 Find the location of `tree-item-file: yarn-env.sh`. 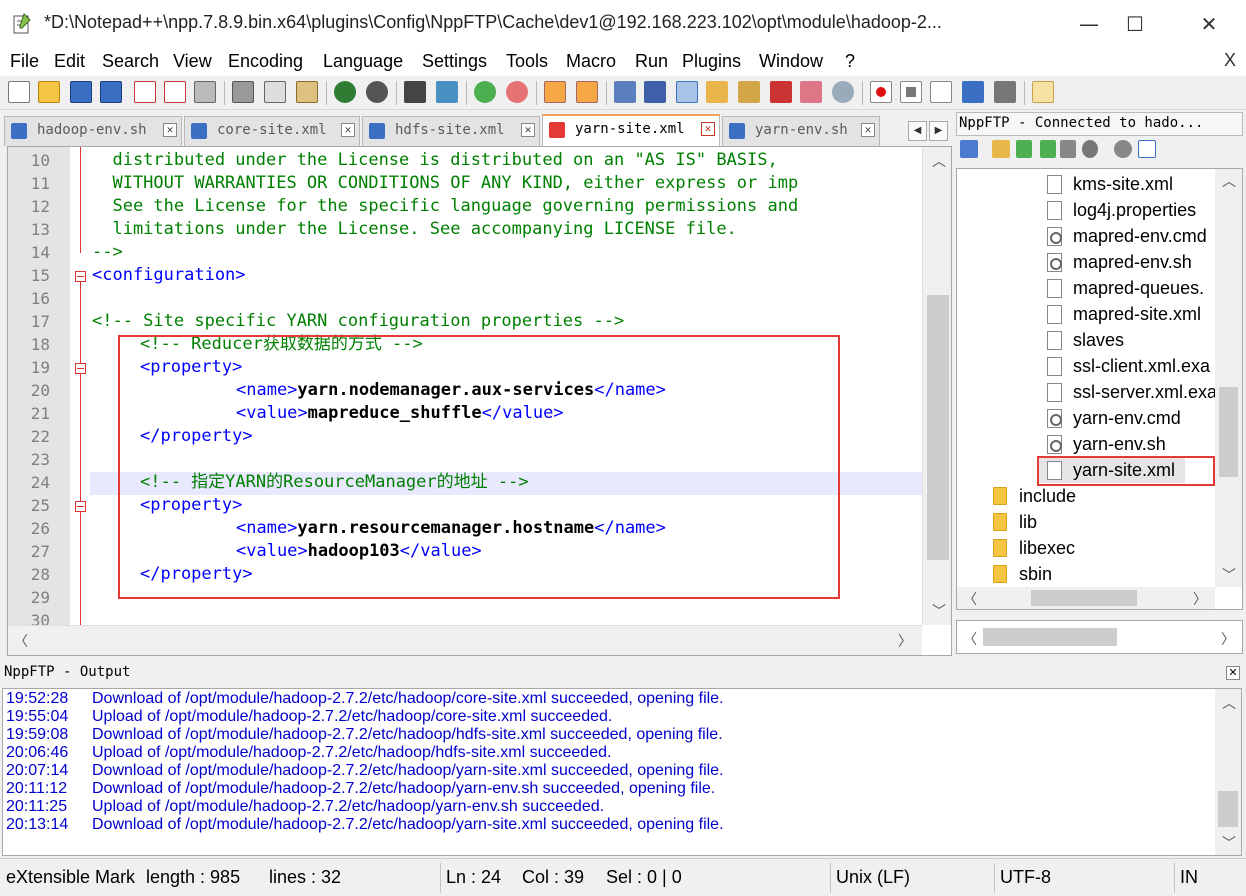

tree-item-file: yarn-env.sh is located at coordinates (1119, 444).